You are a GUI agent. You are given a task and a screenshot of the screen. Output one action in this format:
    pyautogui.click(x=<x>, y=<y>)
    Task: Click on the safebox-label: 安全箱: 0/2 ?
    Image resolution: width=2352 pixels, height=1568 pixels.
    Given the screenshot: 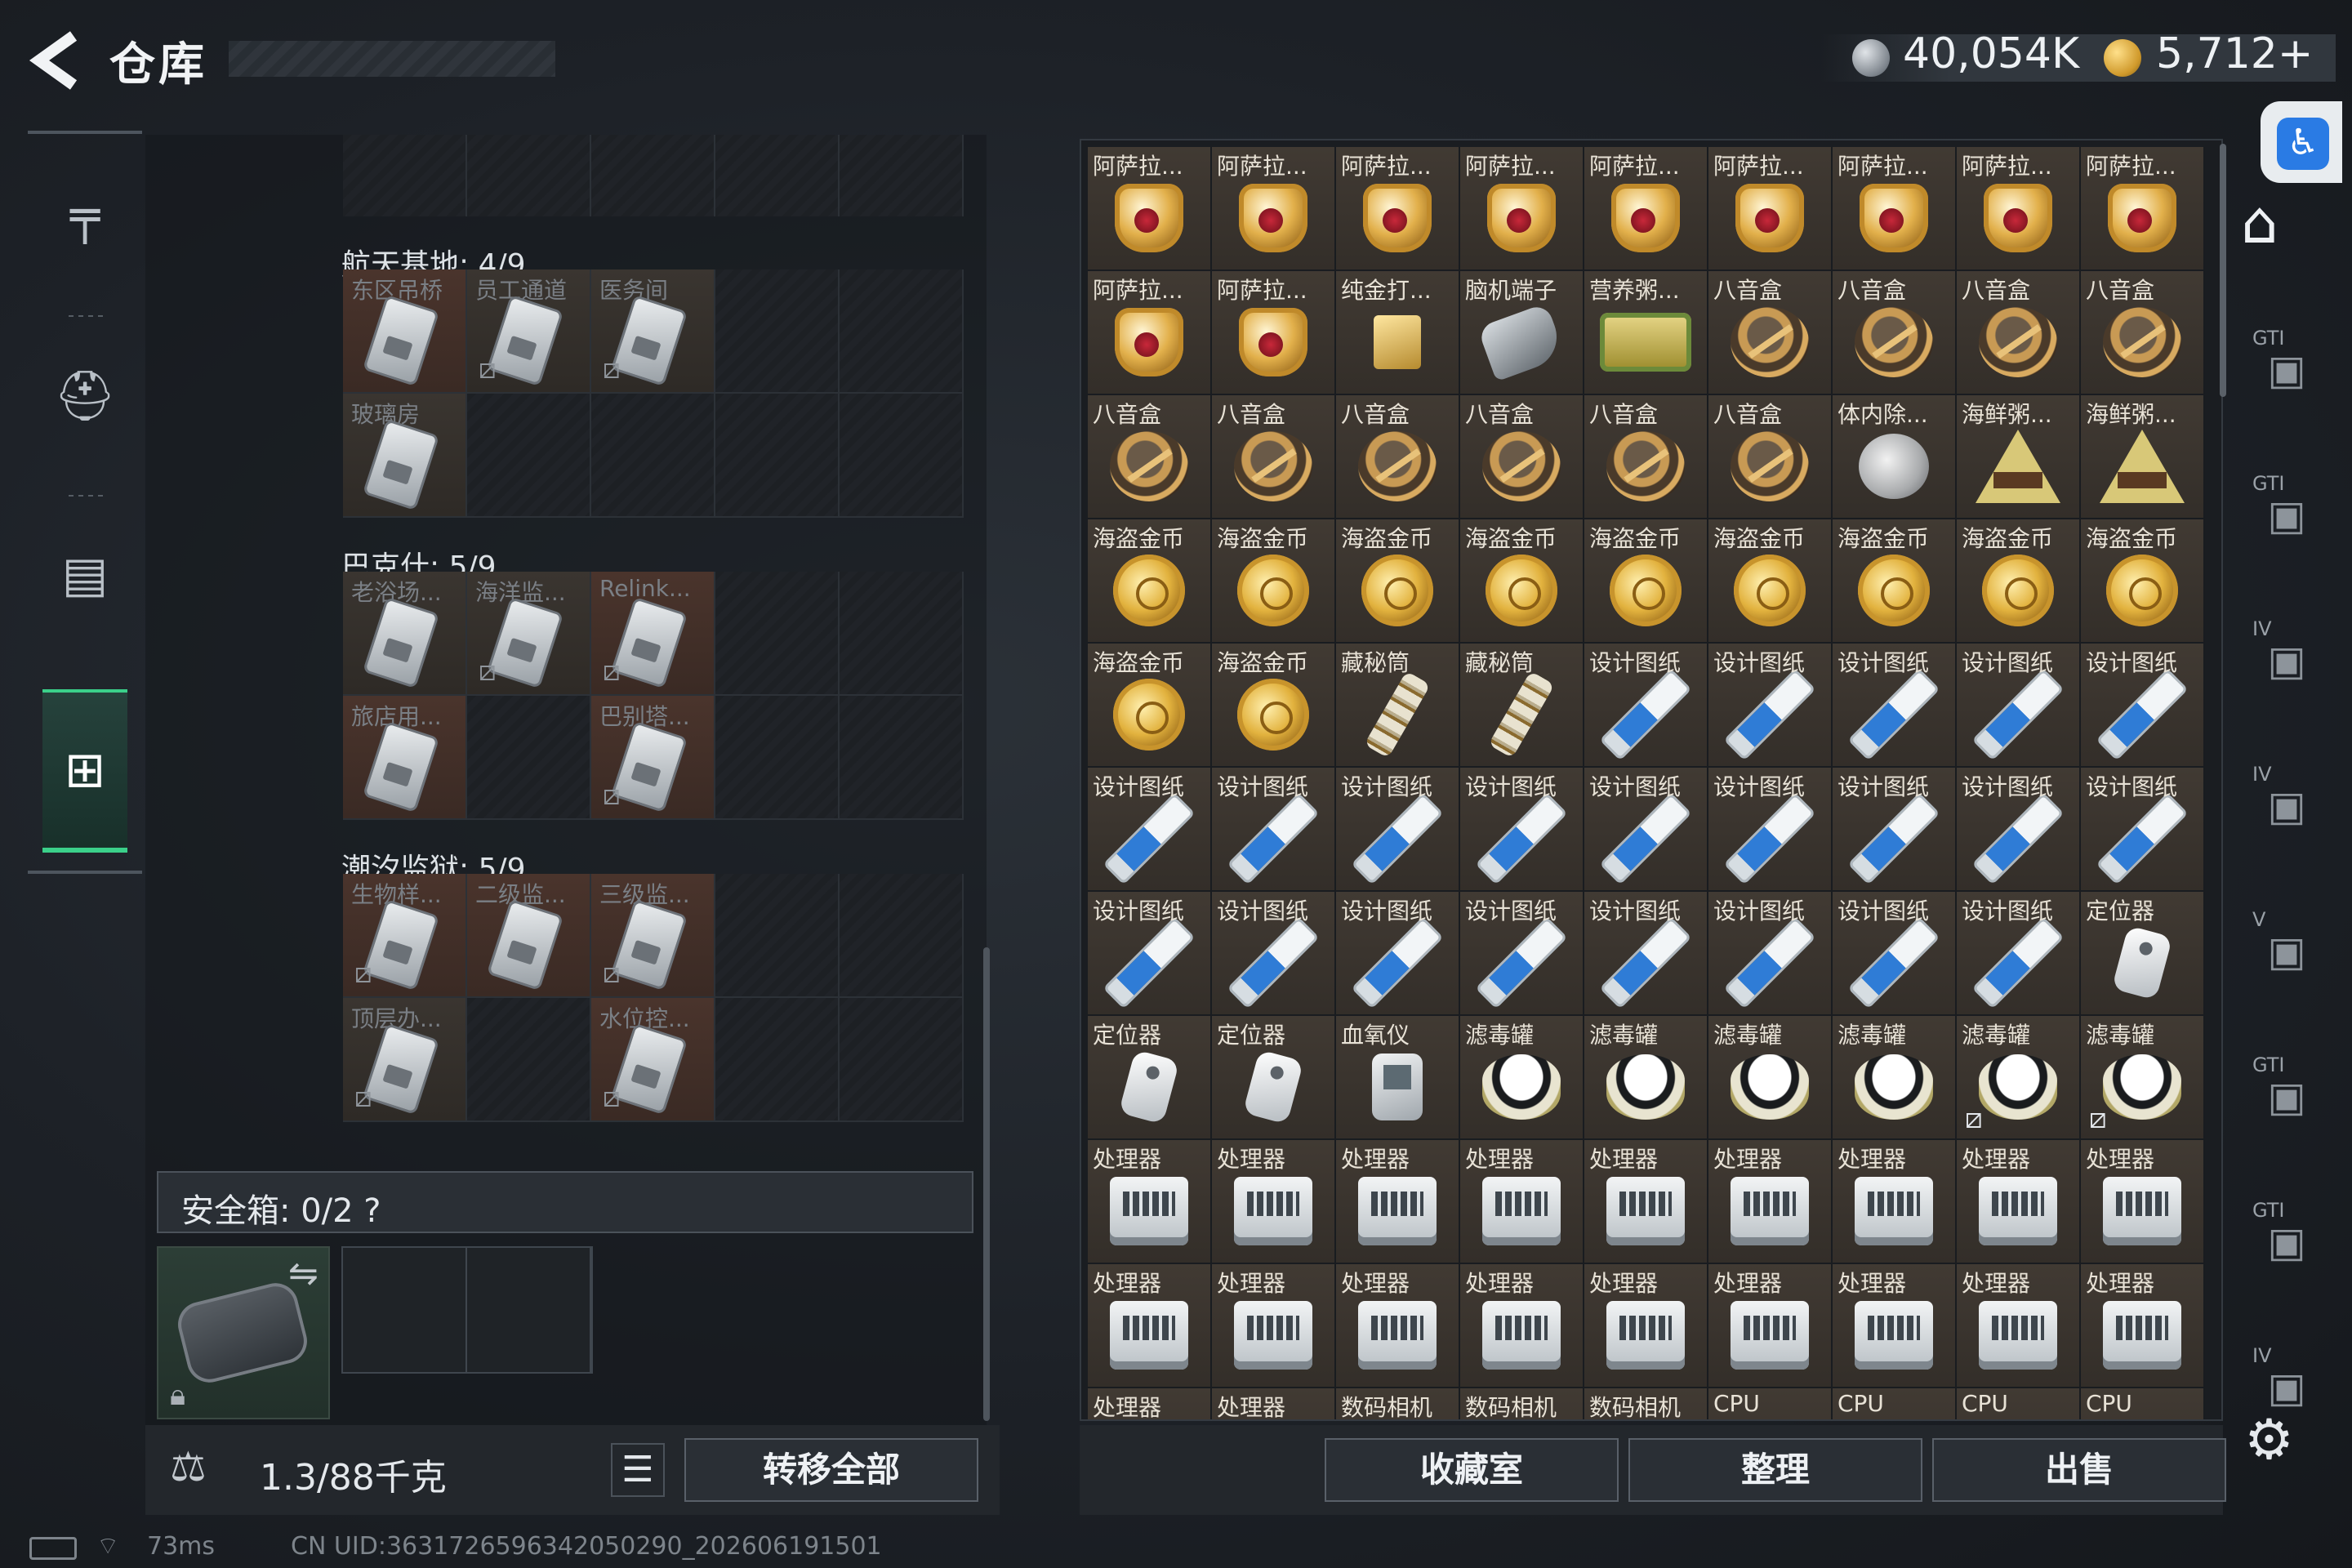 What is the action you would take?
    pyautogui.click(x=281, y=1208)
    